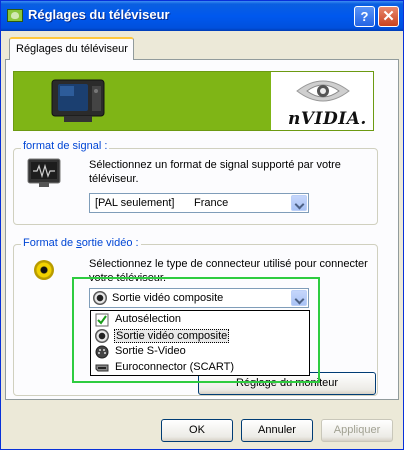 The image size is (404, 450). I want to click on close-button: ✕, so click(388, 16).